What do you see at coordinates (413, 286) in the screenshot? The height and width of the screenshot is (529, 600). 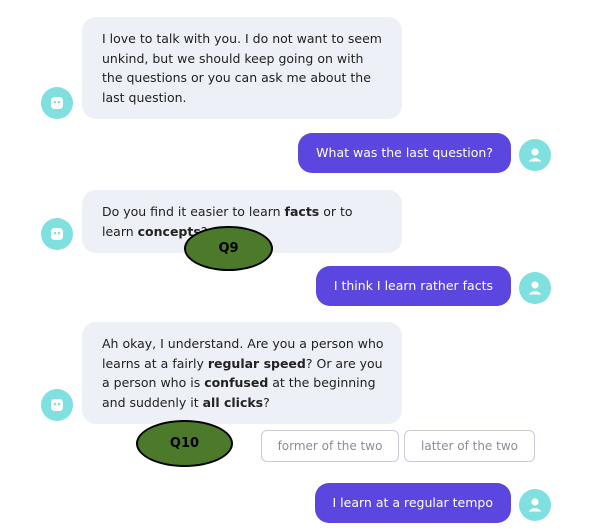 I see `user-message: I think I learn rather facts` at bounding box center [413, 286].